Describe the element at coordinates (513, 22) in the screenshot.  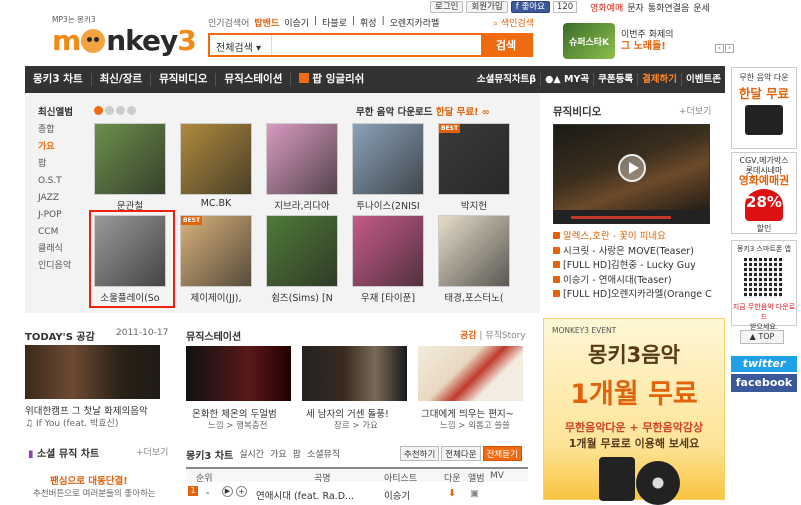
I see `index-search-link: ⌕ 색인검색` at that location.